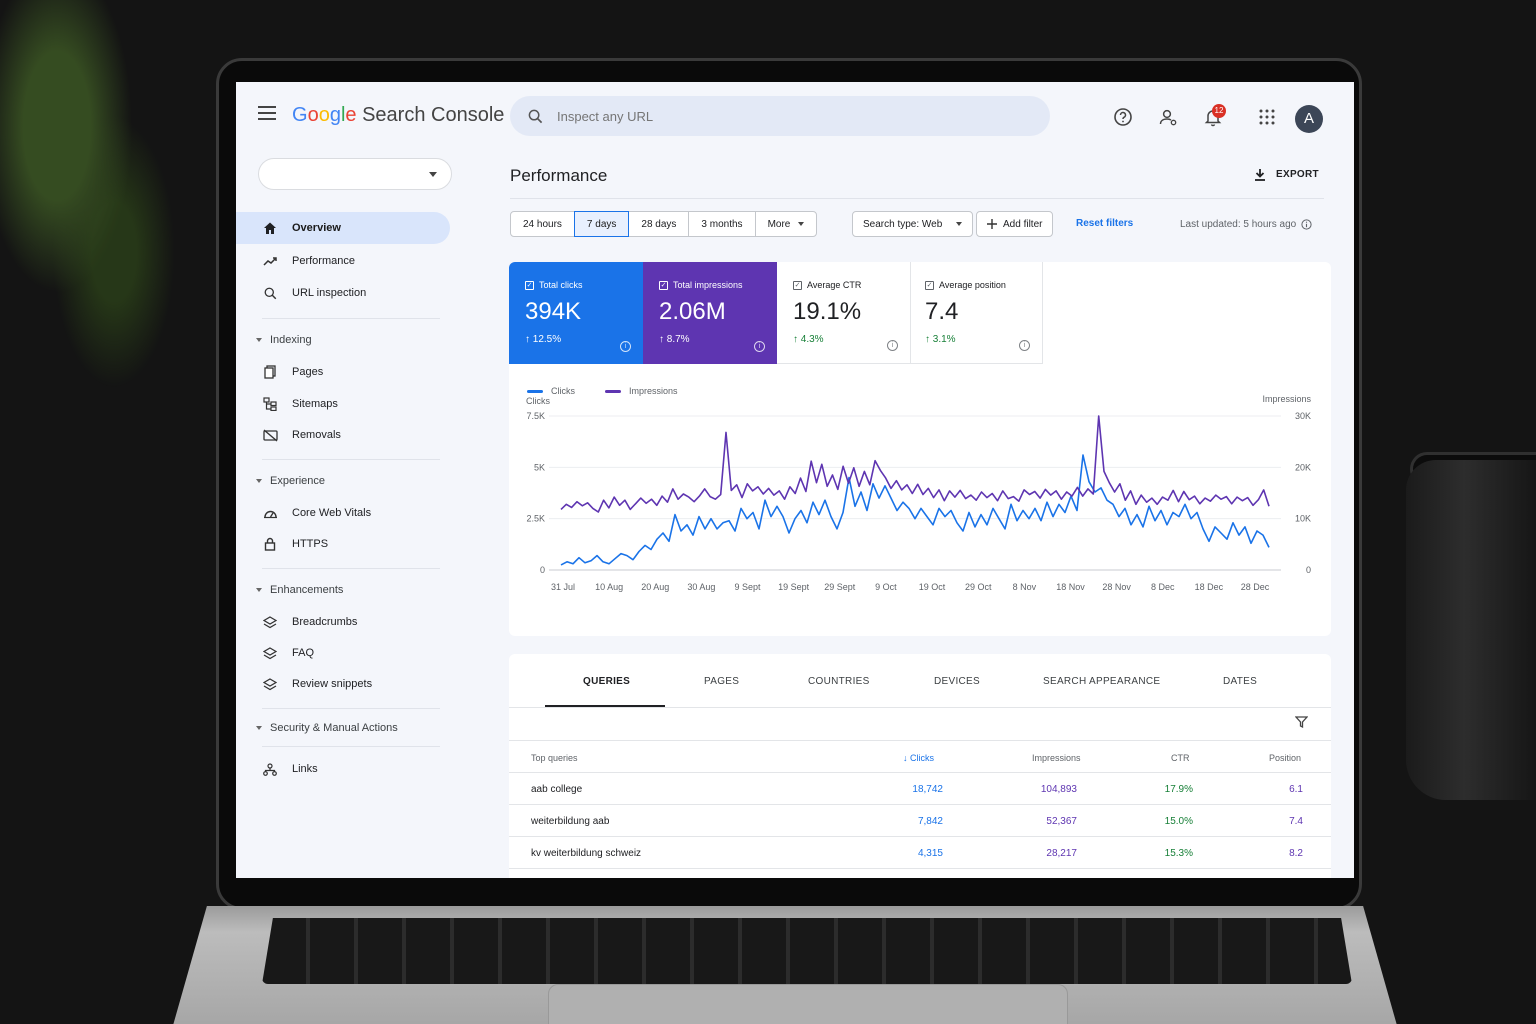 The image size is (1536, 1024). What do you see at coordinates (1267, 117) in the screenshot?
I see `apps-grid-icon` at bounding box center [1267, 117].